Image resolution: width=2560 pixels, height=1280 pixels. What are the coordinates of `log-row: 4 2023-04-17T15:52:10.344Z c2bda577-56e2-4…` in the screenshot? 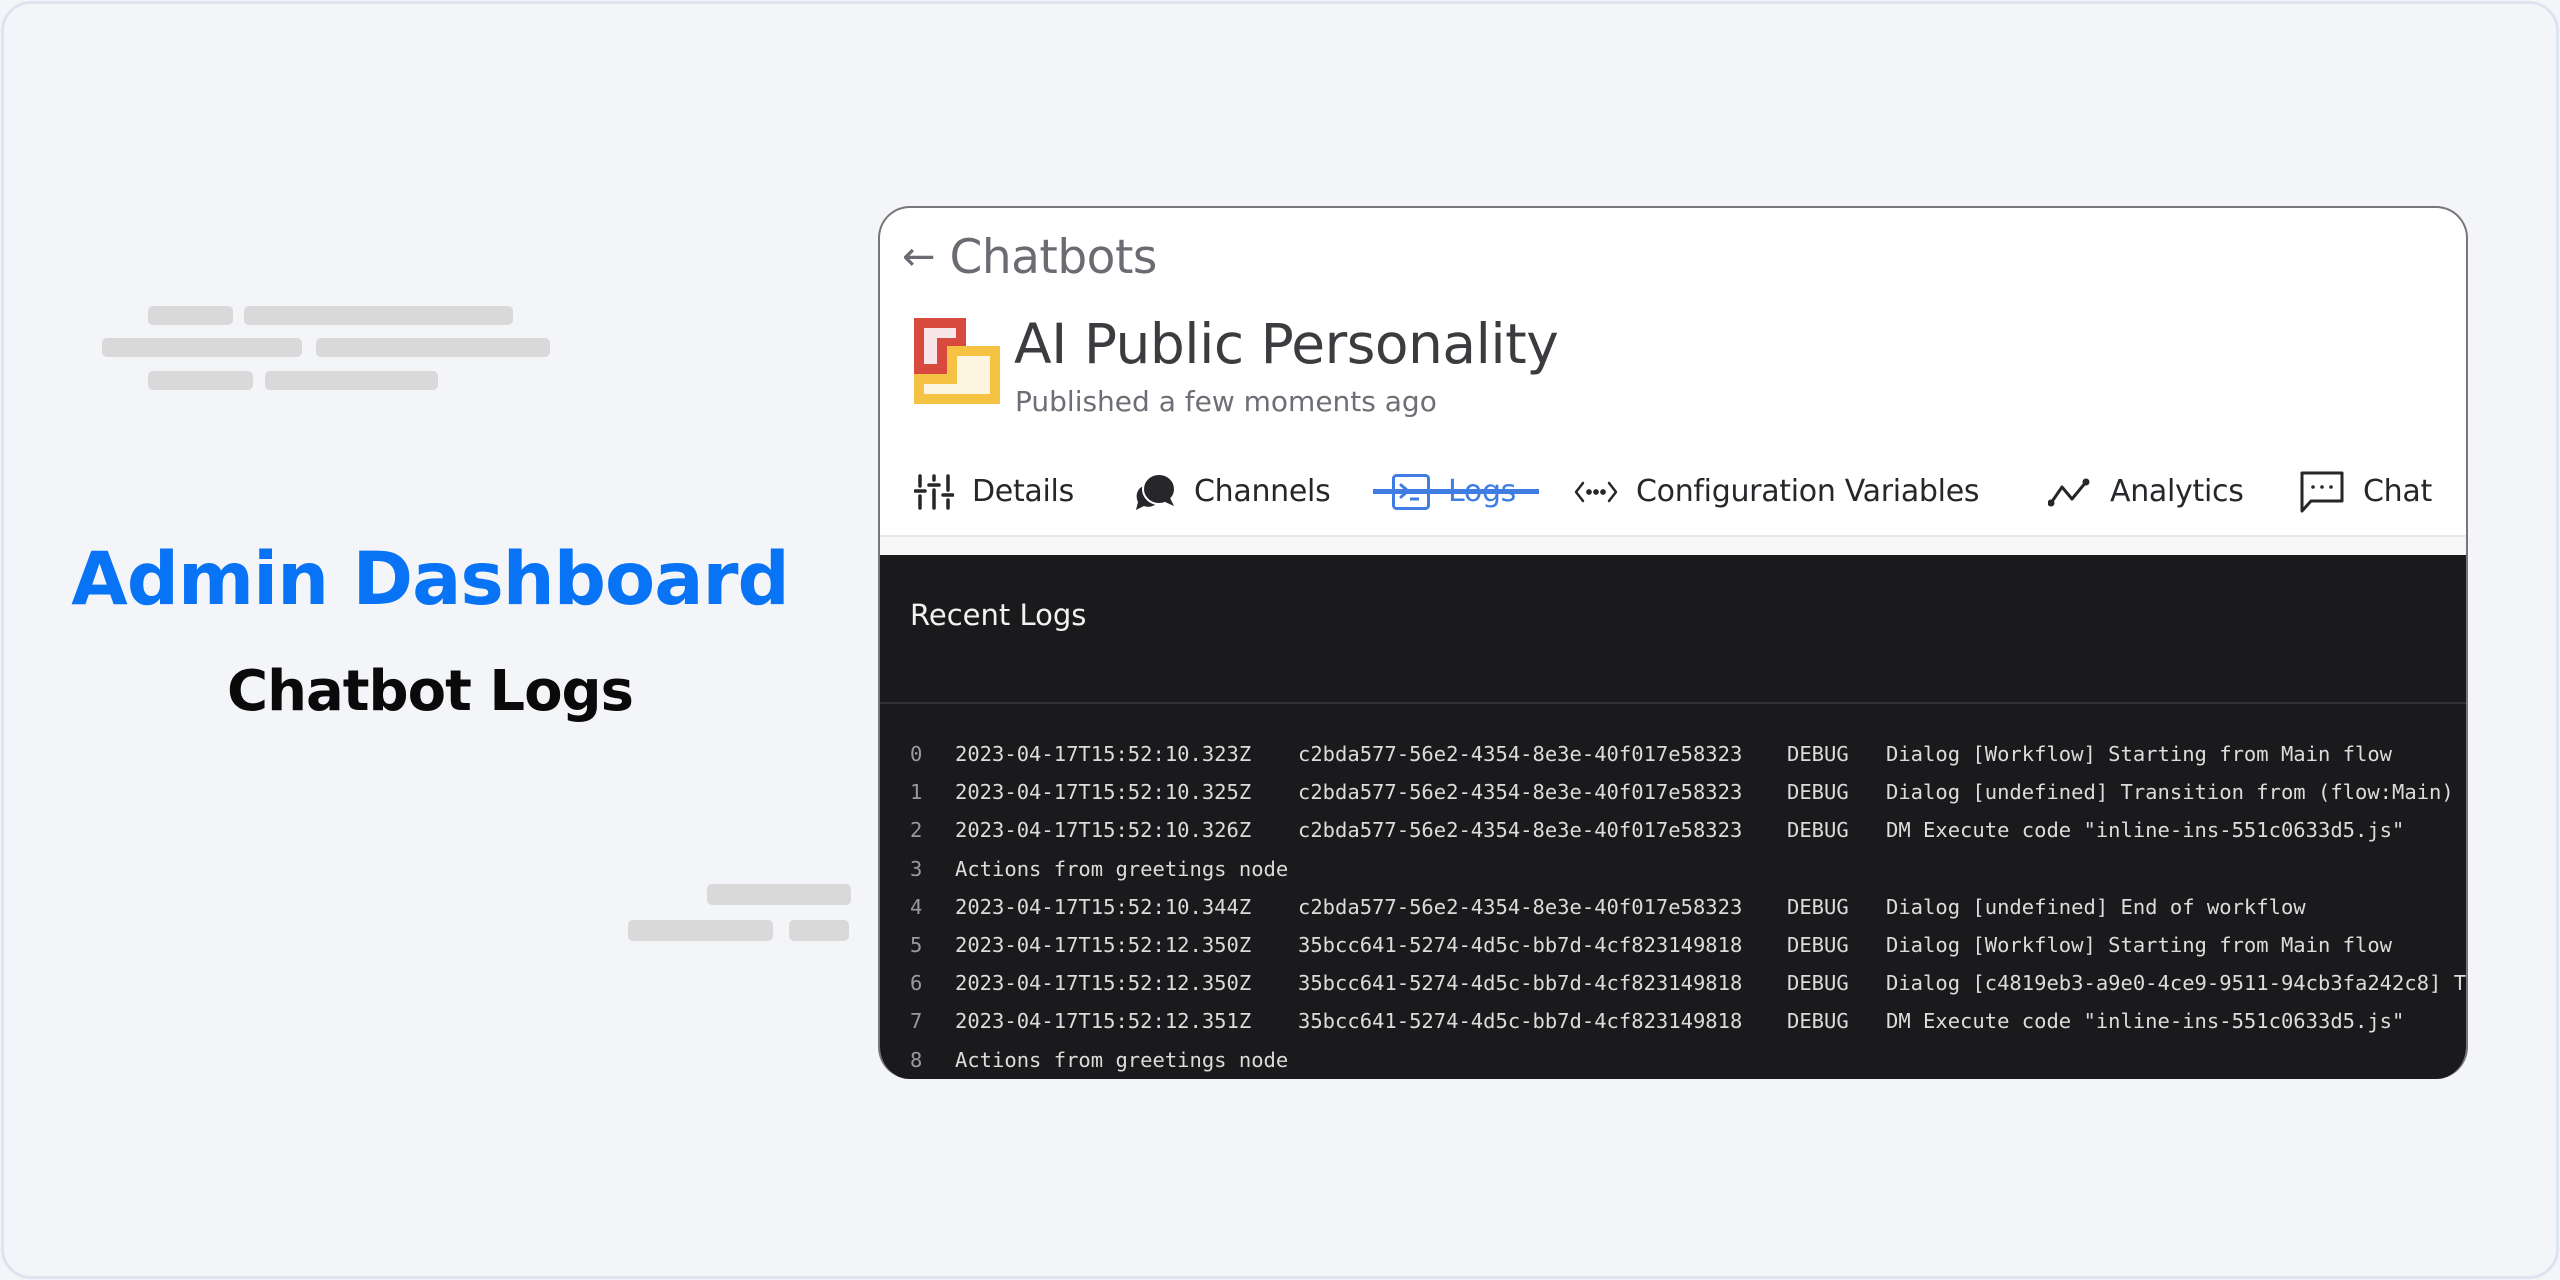 It's located at (1673, 907).